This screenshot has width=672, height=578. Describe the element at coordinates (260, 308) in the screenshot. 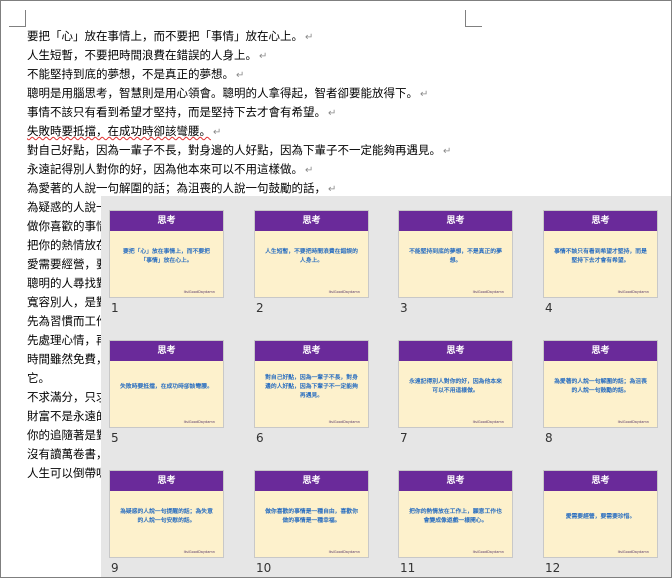

I see `slide-number: 2` at that location.